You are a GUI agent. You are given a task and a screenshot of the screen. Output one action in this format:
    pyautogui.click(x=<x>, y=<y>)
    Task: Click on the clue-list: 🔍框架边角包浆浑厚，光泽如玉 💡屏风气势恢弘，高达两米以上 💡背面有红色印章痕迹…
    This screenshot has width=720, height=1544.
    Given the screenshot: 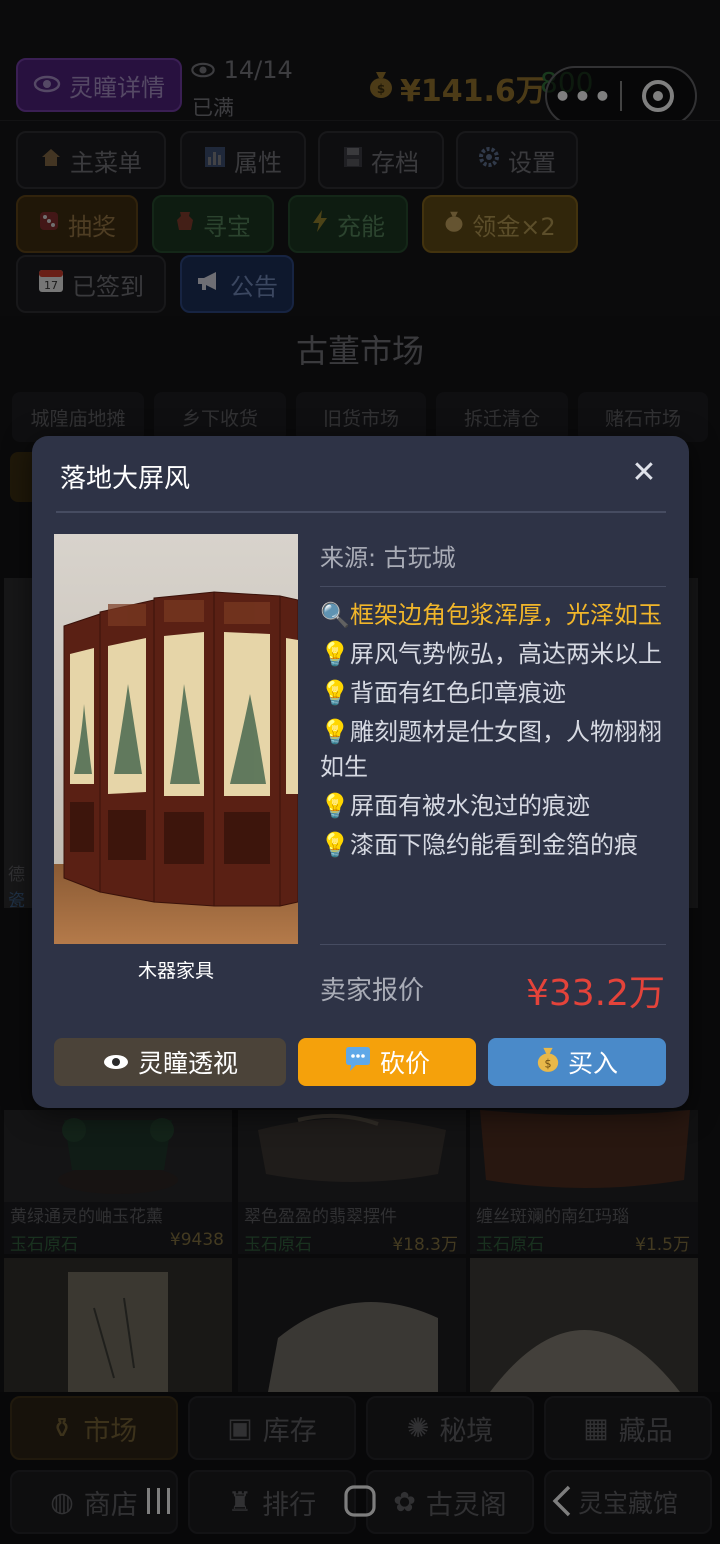 What is the action you would take?
    pyautogui.click(x=495, y=766)
    